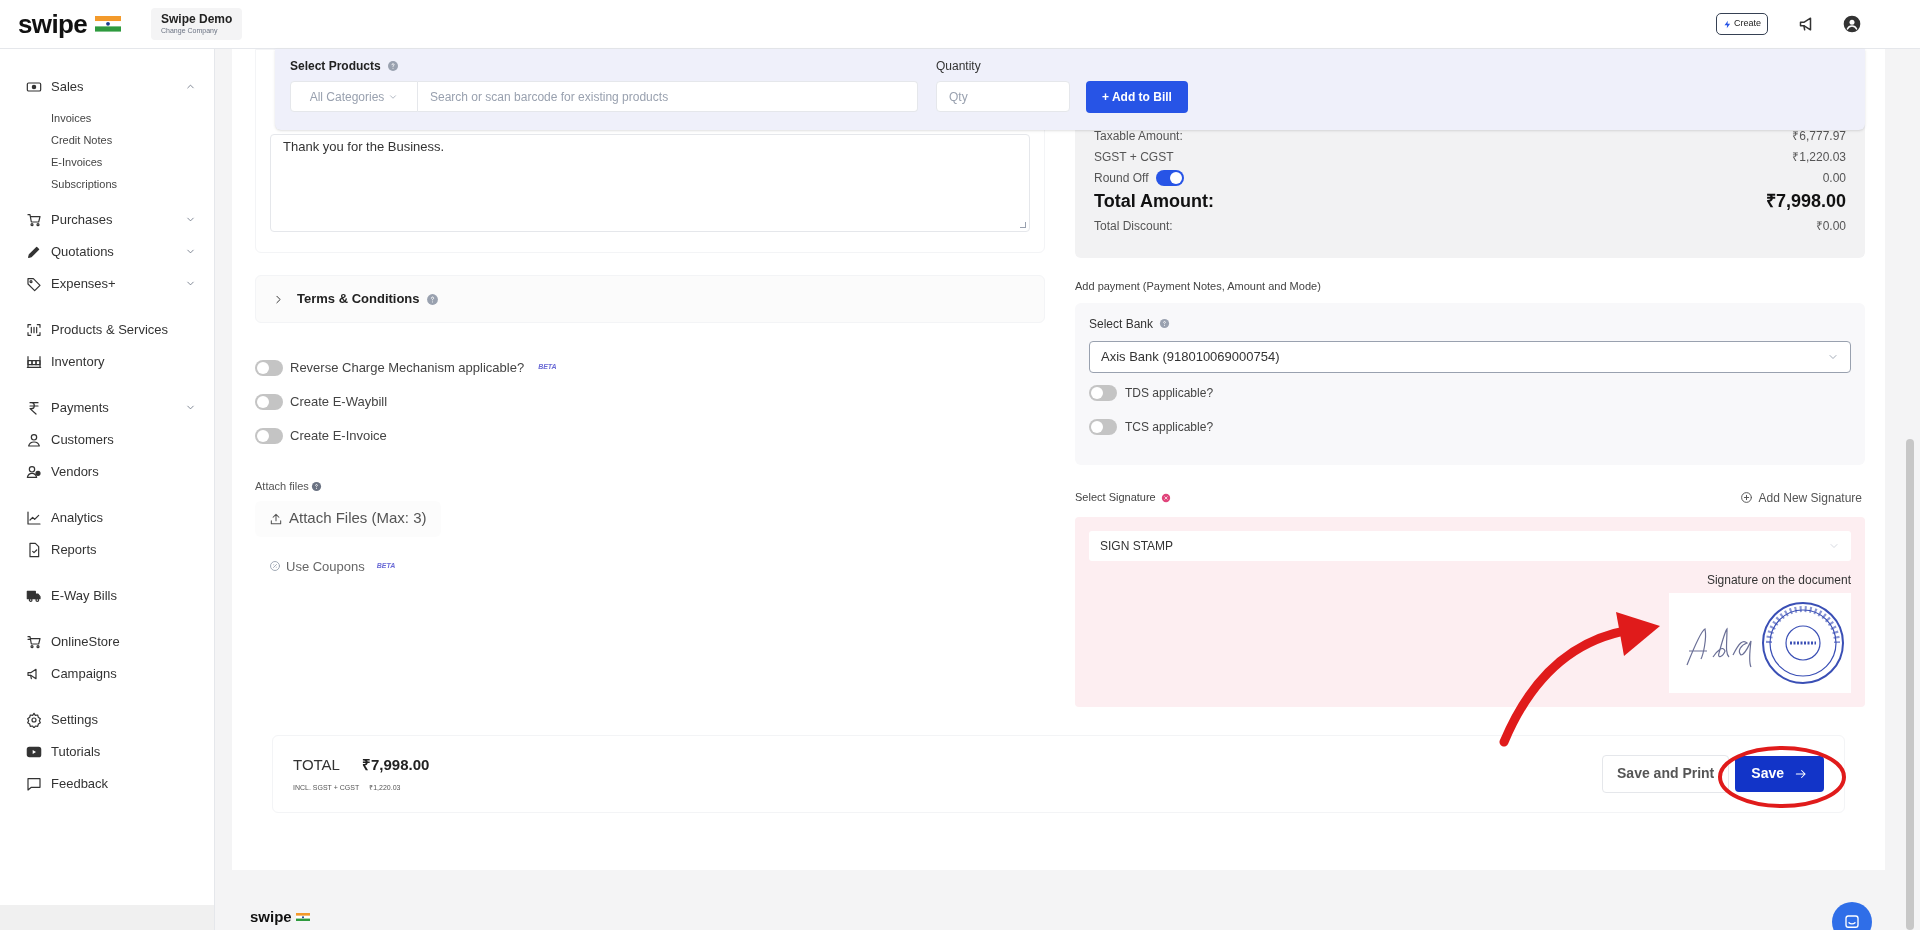  What do you see at coordinates (1169, 393) in the screenshot?
I see `option-label: TDS applicable?` at bounding box center [1169, 393].